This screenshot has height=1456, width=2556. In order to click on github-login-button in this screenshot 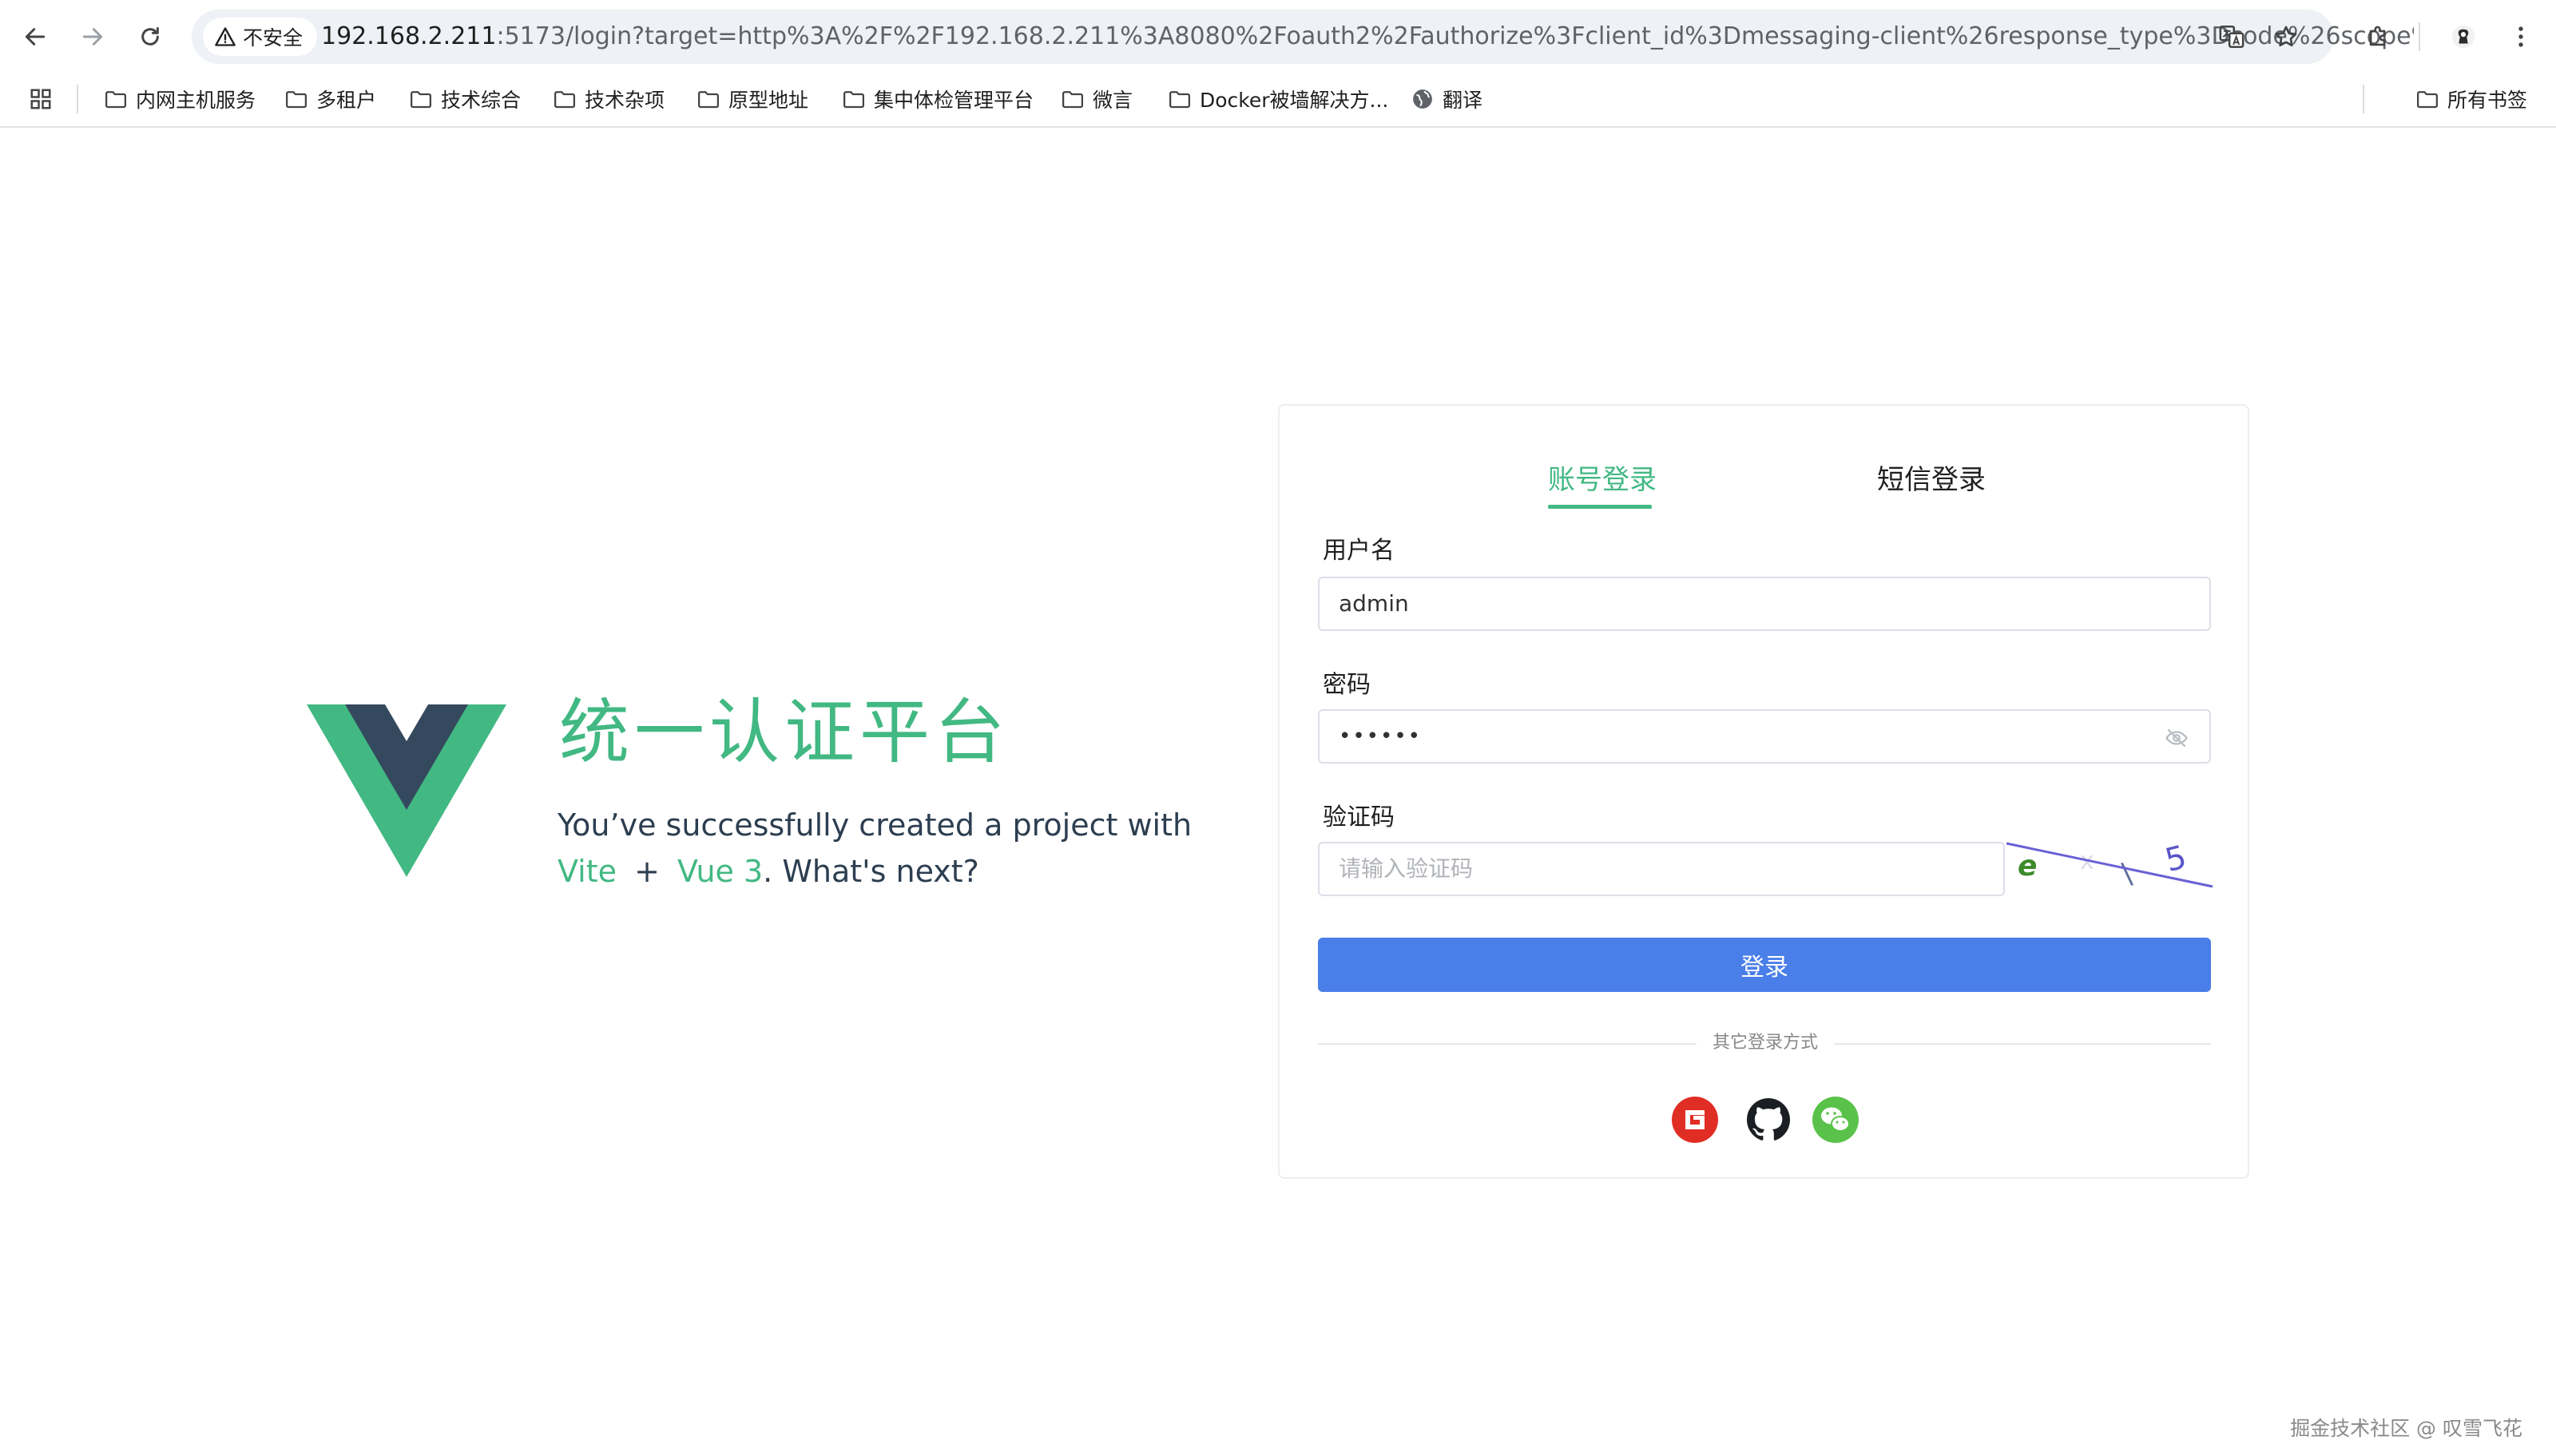, I will do `click(1768, 1120)`.